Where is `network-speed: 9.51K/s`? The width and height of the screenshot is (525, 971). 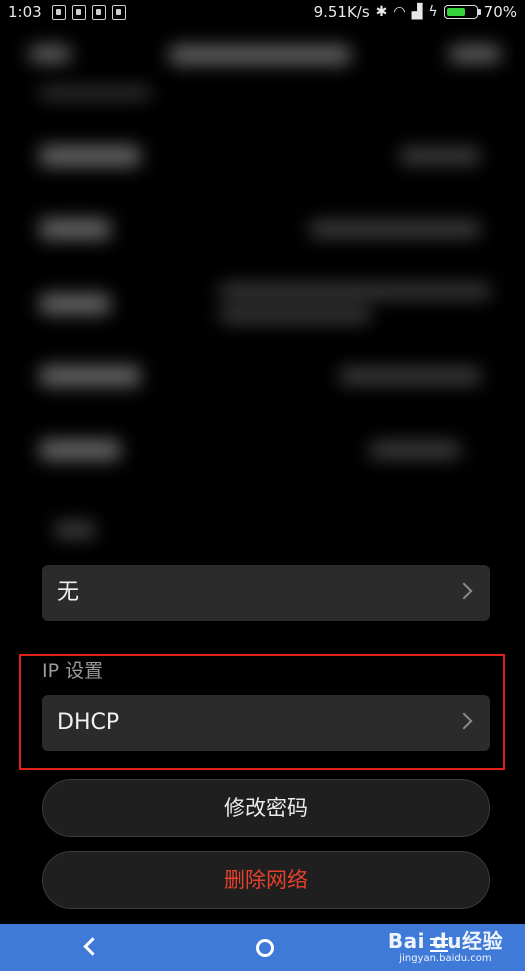
network-speed: 9.51K/s is located at coordinates (341, 12).